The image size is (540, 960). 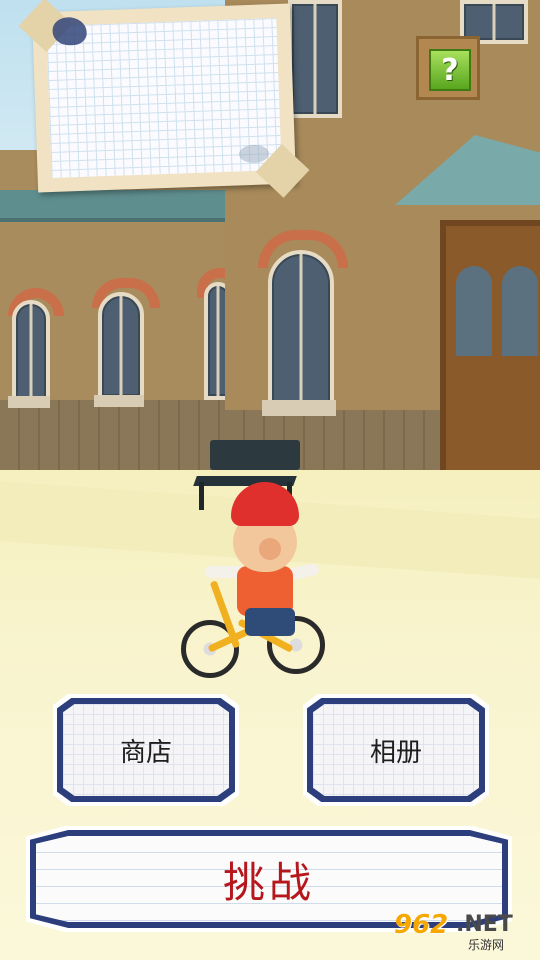 I want to click on album-button: 相册, so click(x=396, y=750).